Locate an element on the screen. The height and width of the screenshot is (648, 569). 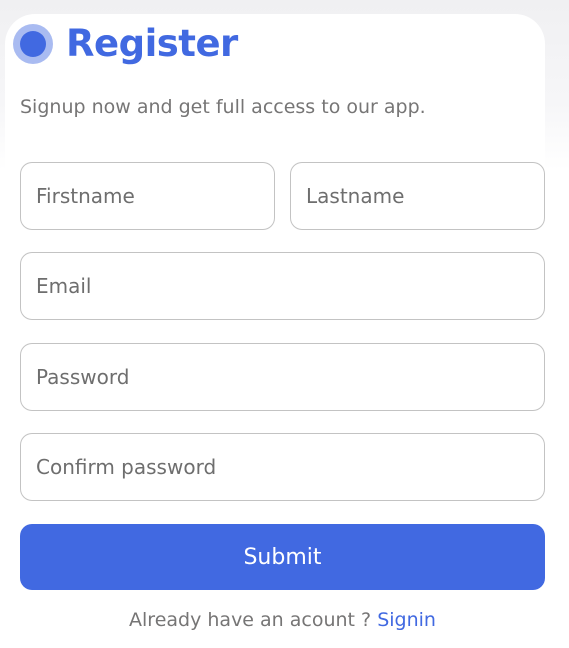
email-field is located at coordinates (282, 286).